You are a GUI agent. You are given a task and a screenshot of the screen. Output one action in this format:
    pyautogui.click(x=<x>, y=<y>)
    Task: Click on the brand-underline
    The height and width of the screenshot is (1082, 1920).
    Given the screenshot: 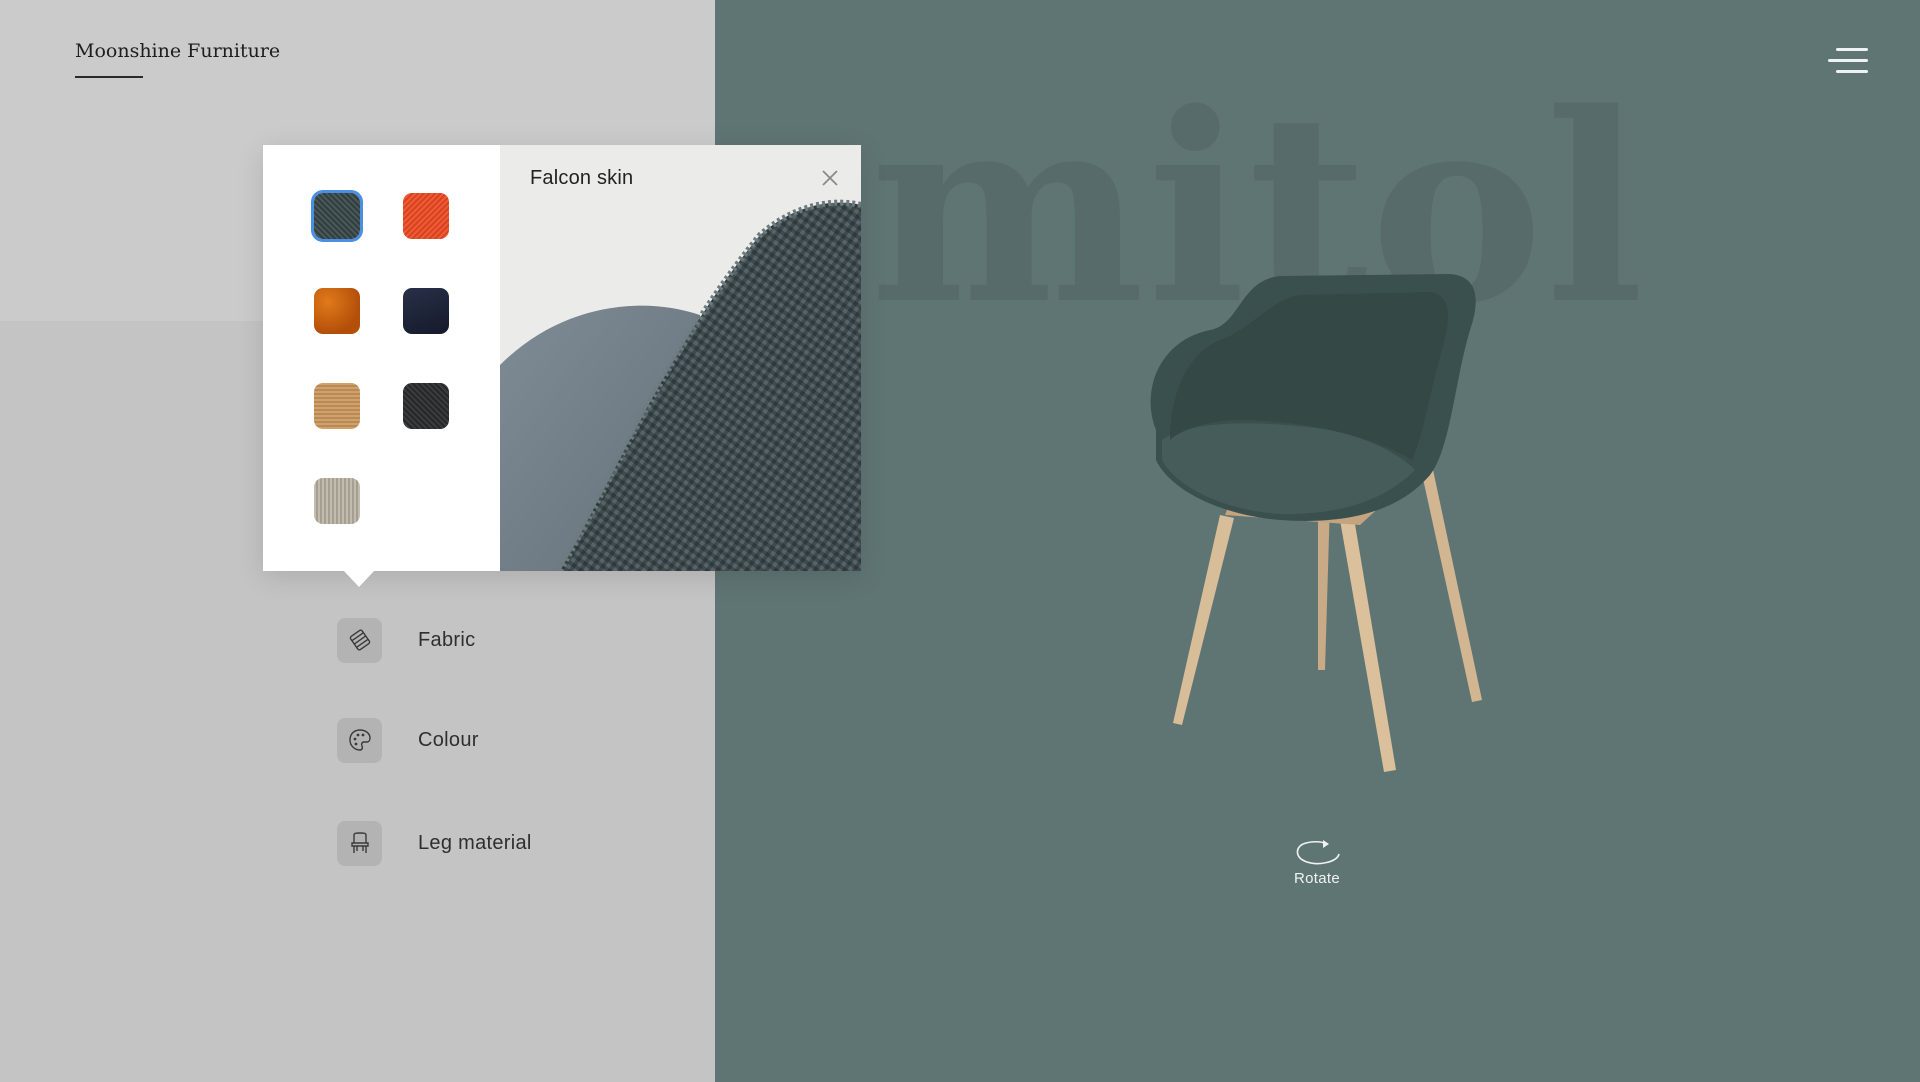 What is the action you would take?
    pyautogui.click(x=109, y=77)
    